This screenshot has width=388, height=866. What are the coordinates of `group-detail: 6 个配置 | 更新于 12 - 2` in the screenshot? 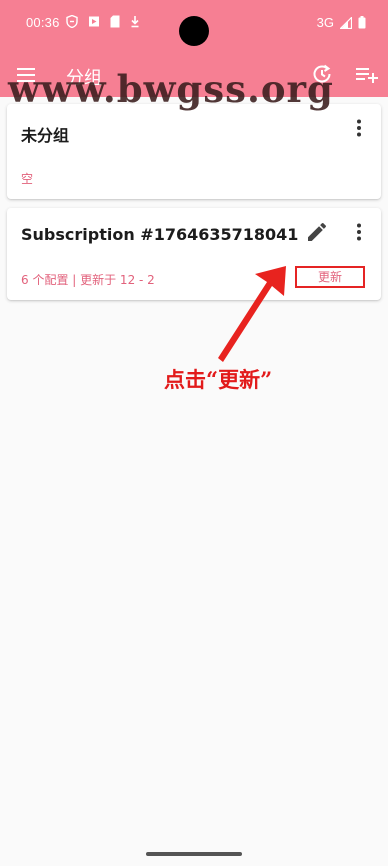 It's located at (88, 280).